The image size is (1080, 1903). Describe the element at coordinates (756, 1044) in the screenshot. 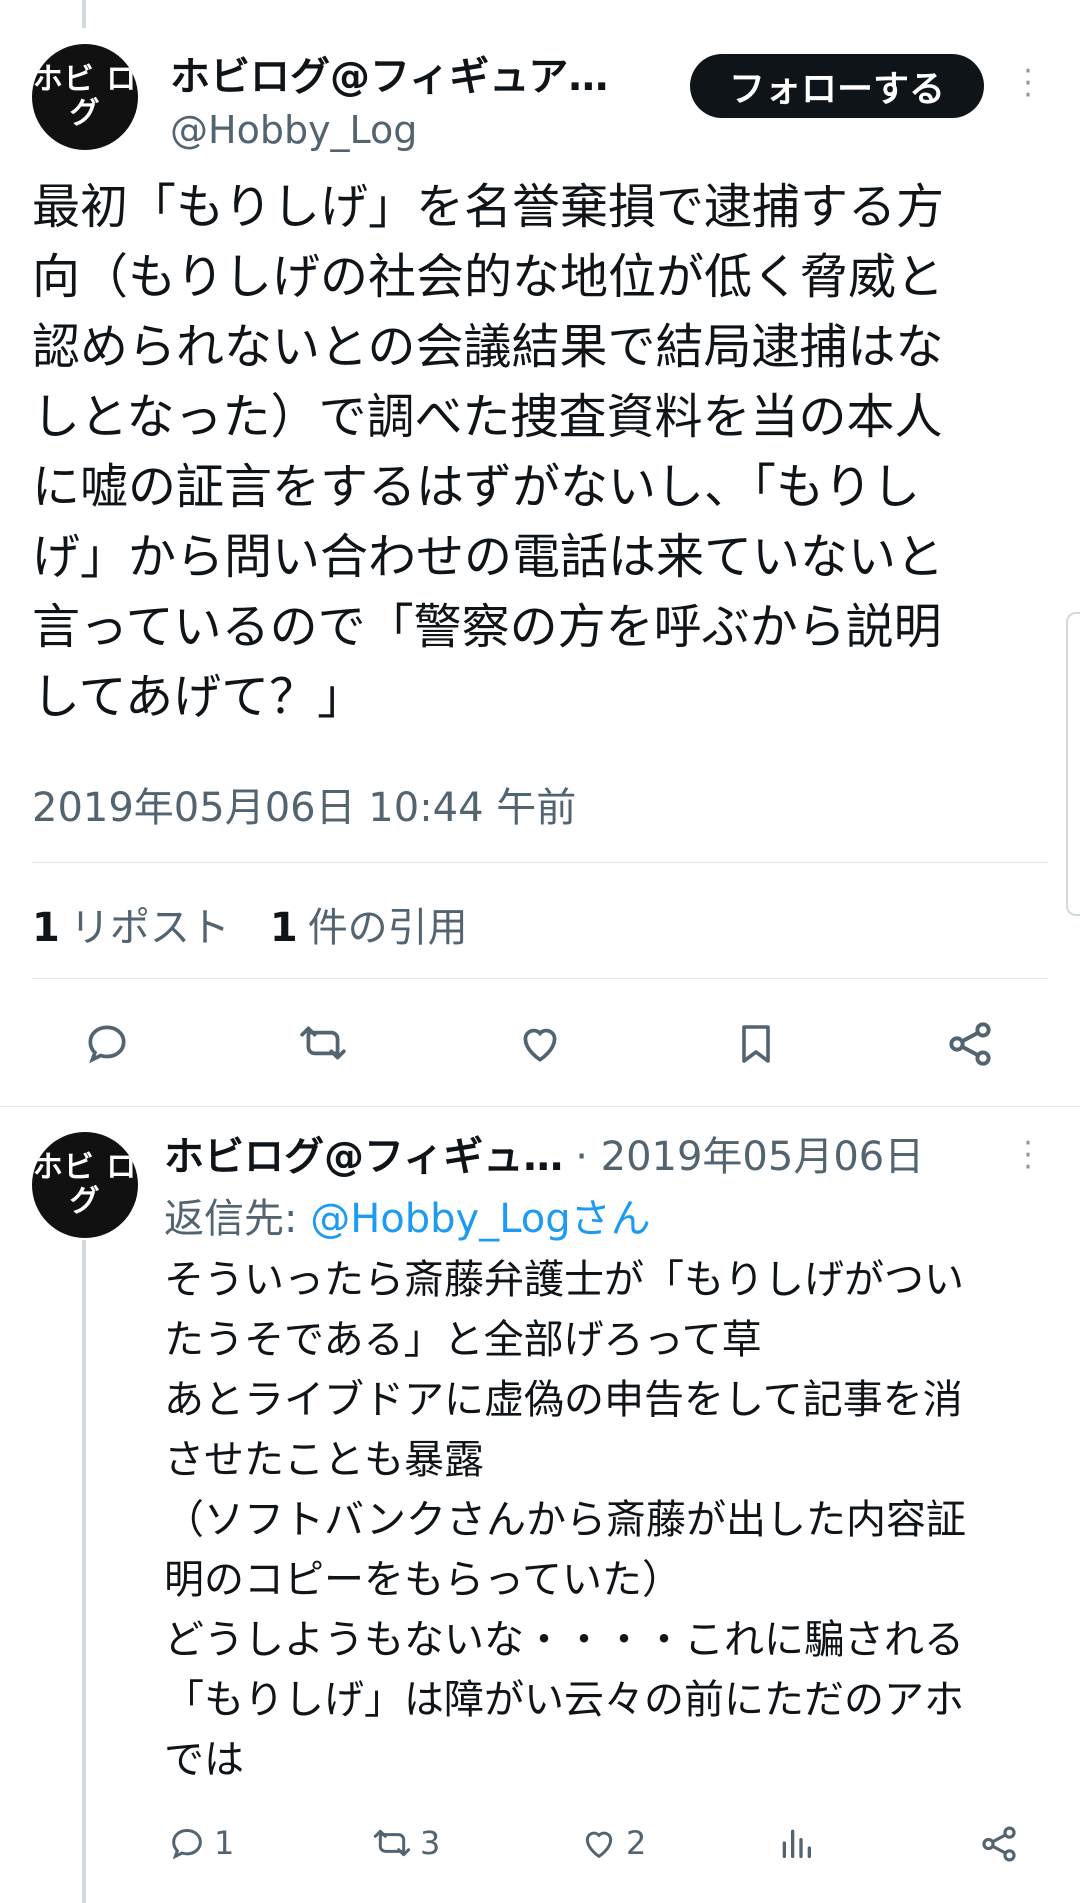

I see `bookmark-icon` at that location.